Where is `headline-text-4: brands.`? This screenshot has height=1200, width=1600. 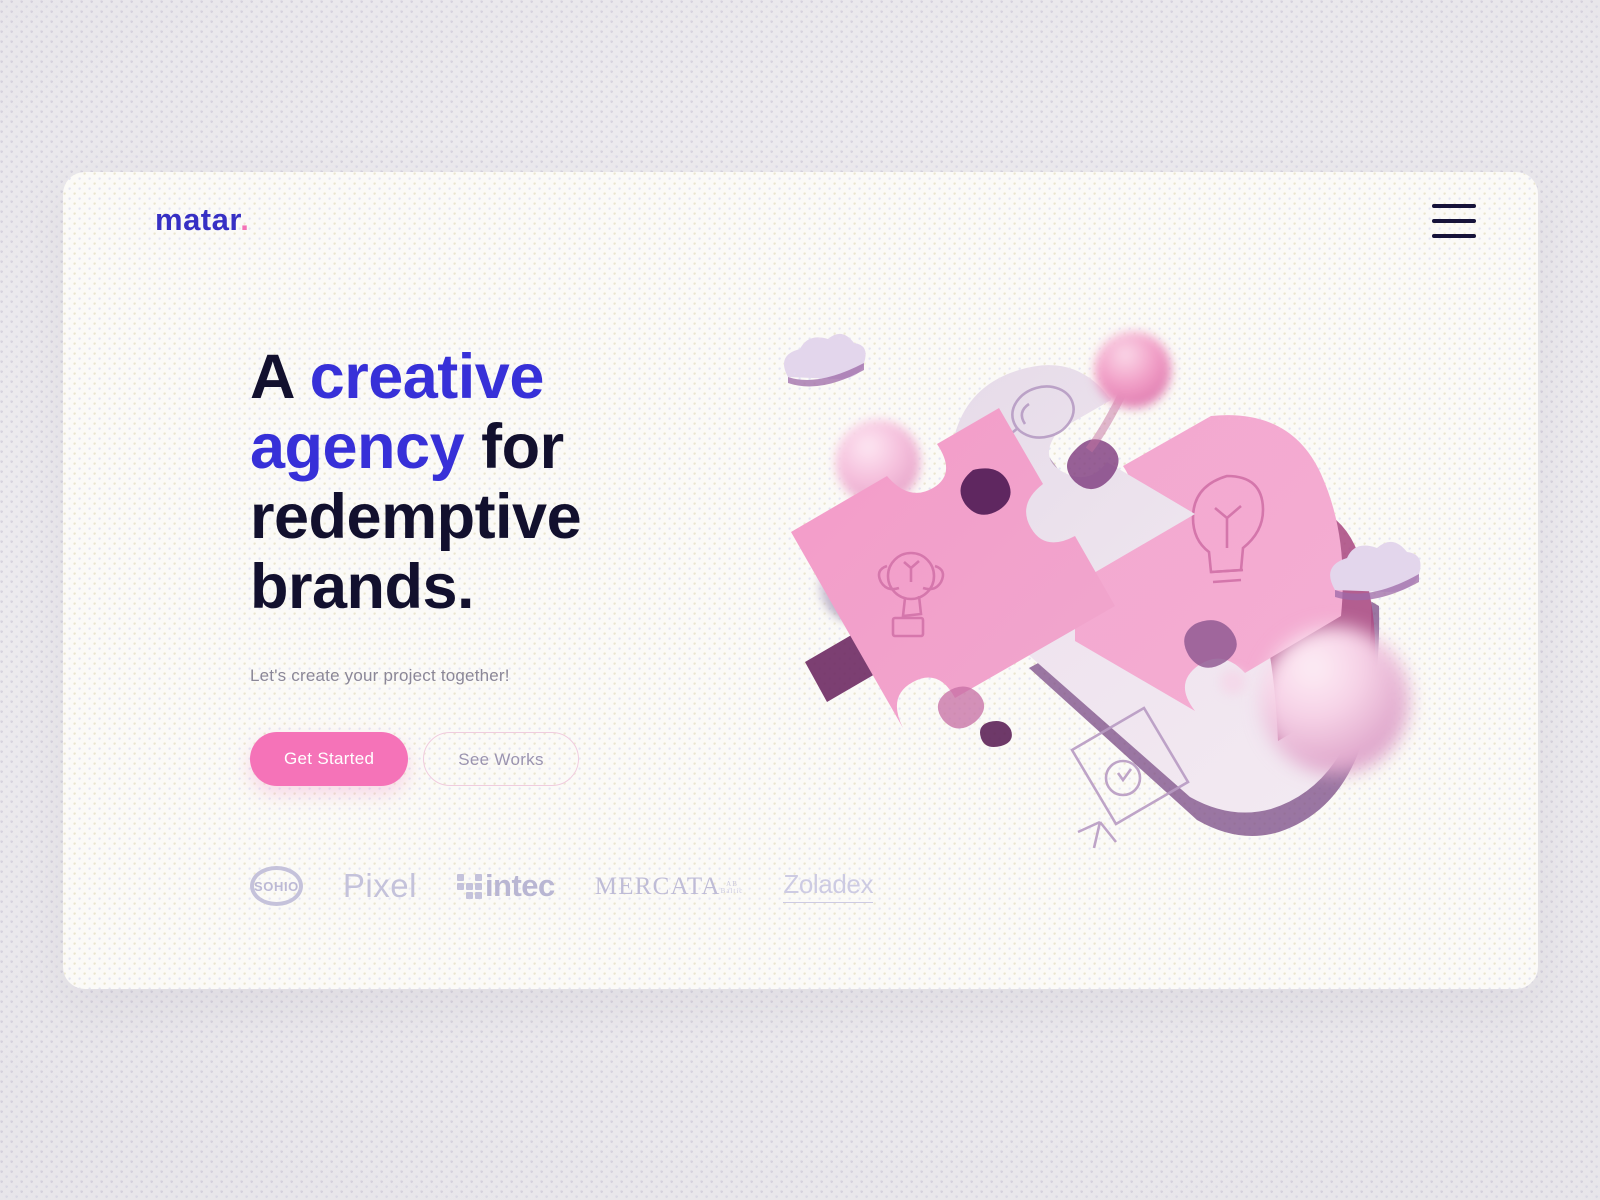
headline-text-4: brands. is located at coordinates (362, 587).